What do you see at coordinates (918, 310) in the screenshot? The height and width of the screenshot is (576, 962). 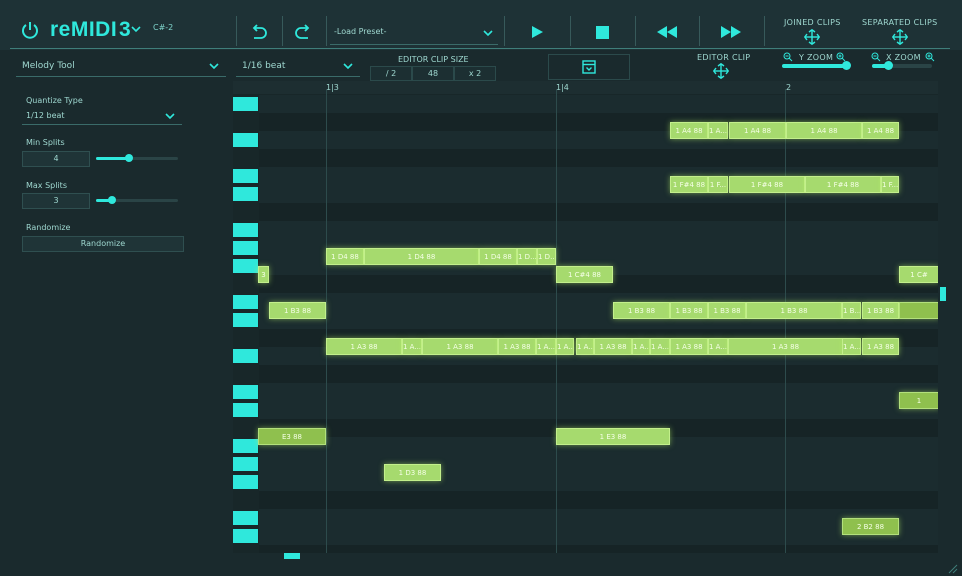 I see `note-clip` at bounding box center [918, 310].